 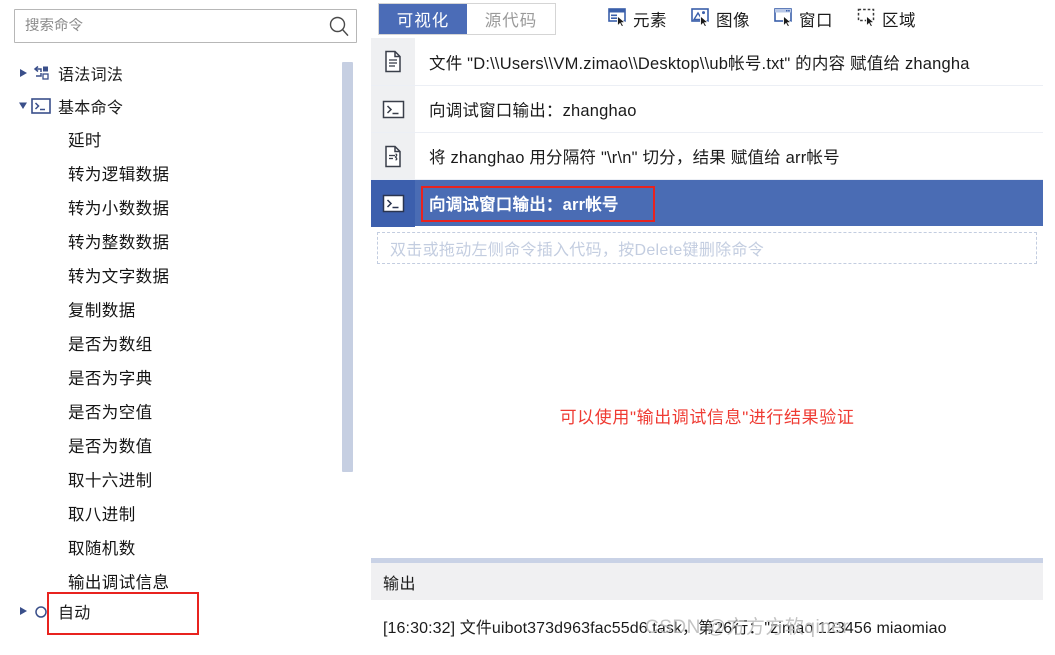 What do you see at coordinates (393, 61) in the screenshot?
I see `file-icon` at bounding box center [393, 61].